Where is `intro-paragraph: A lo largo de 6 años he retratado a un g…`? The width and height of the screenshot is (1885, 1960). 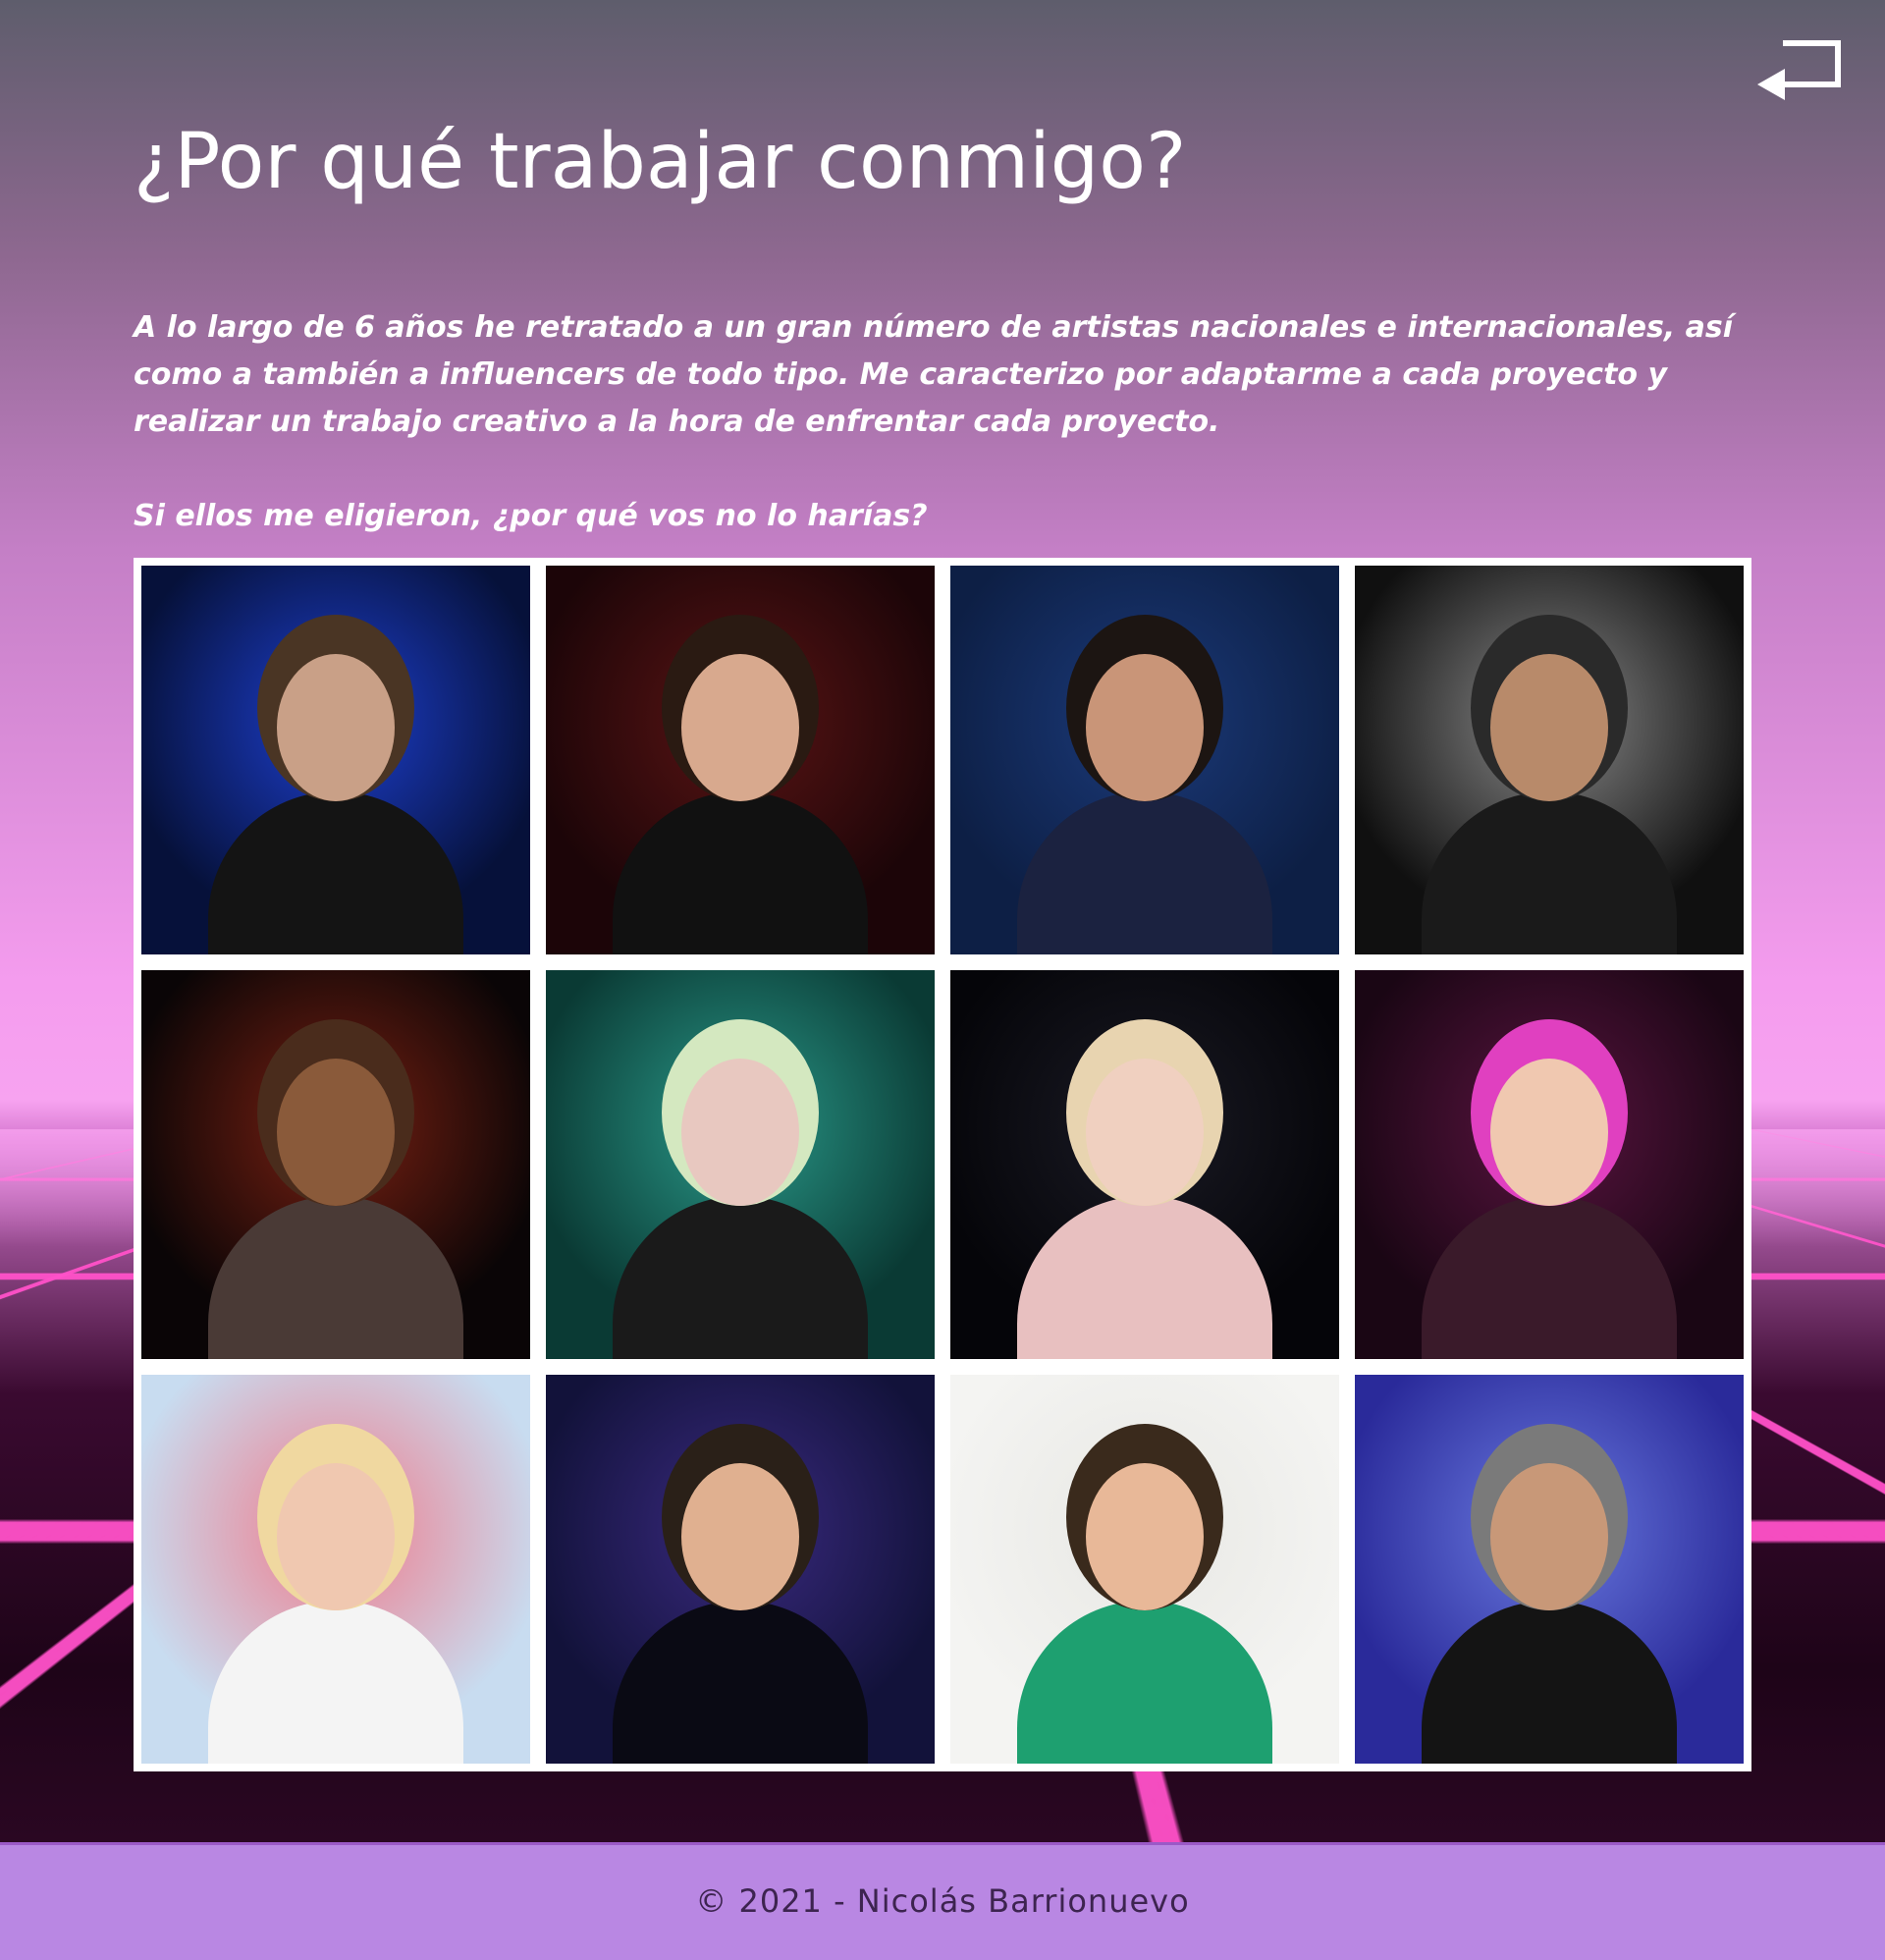
intro-paragraph: A lo largo de 6 años he retratado a un g… is located at coordinates (934, 374).